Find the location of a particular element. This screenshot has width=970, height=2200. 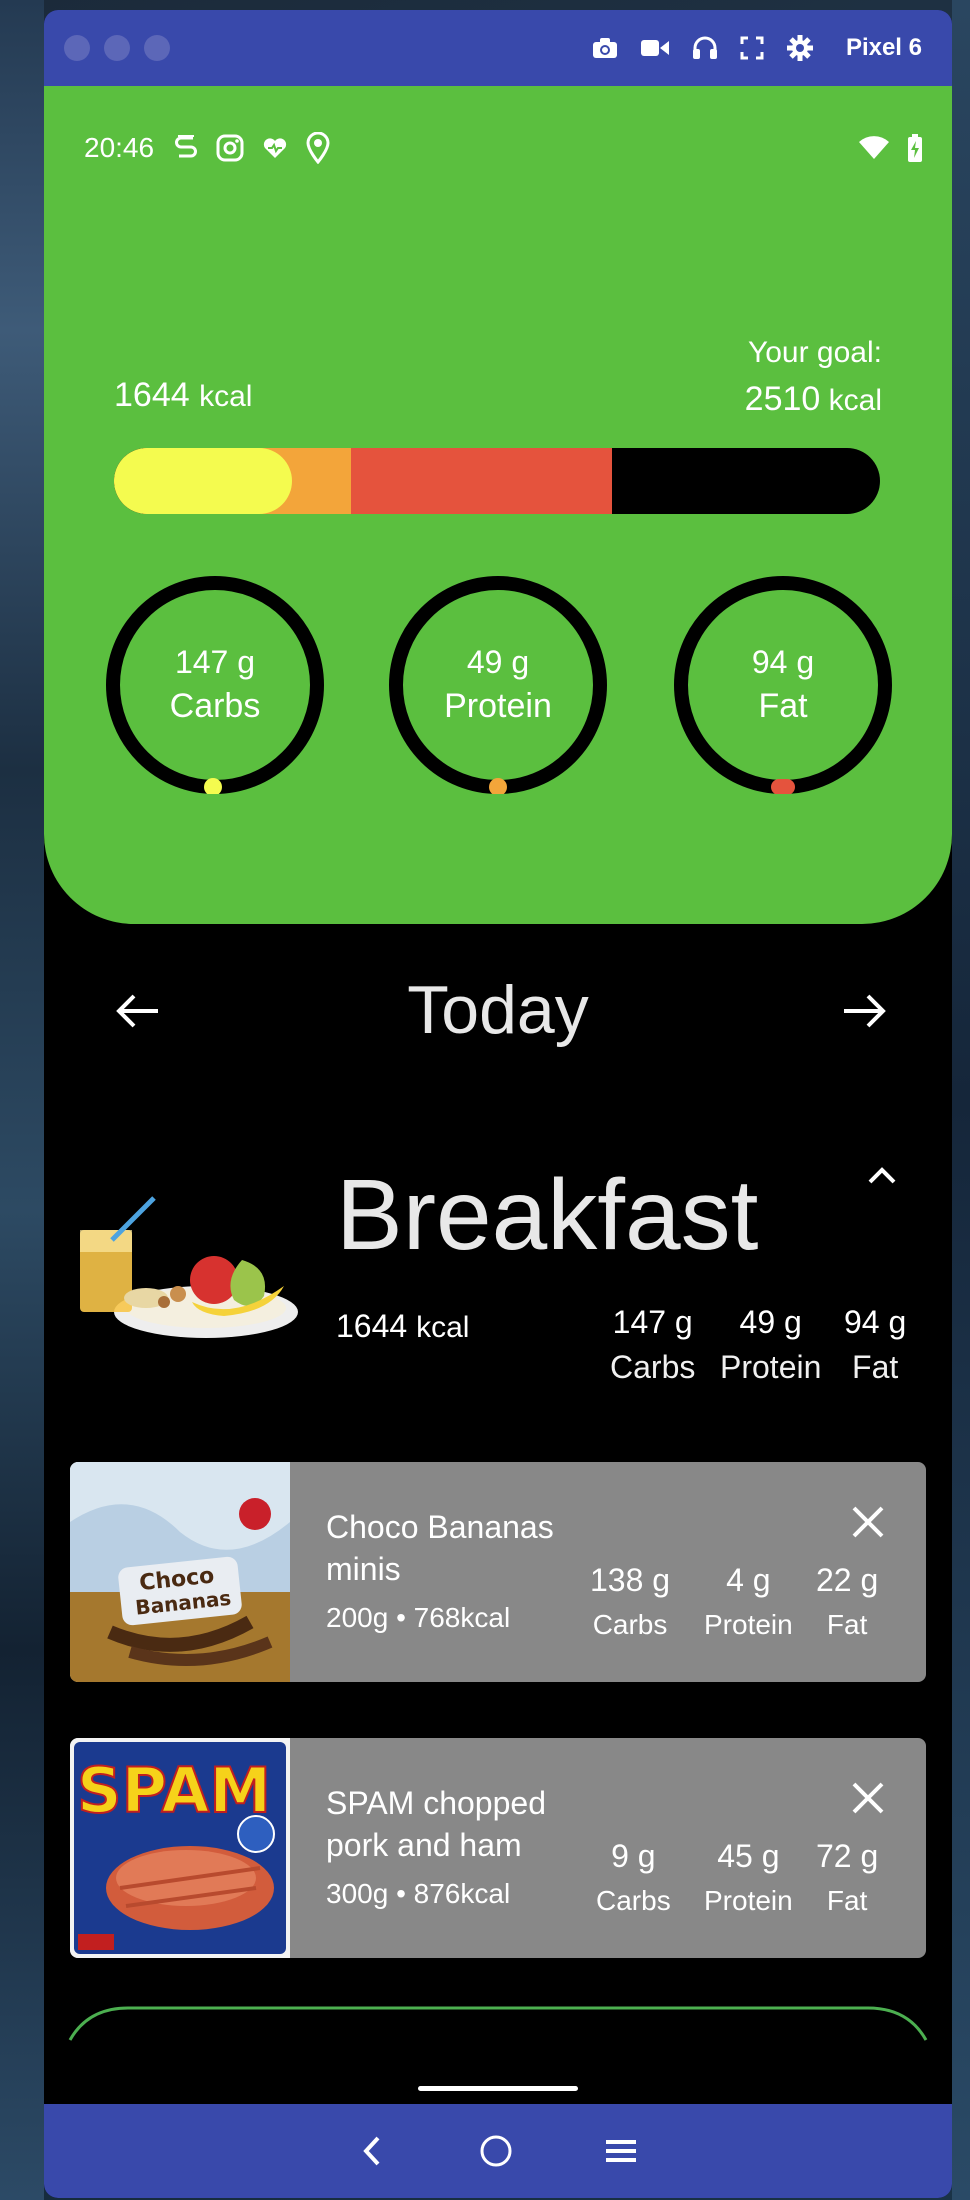

food-macro-value: 45 g is located at coordinates (748, 1856).